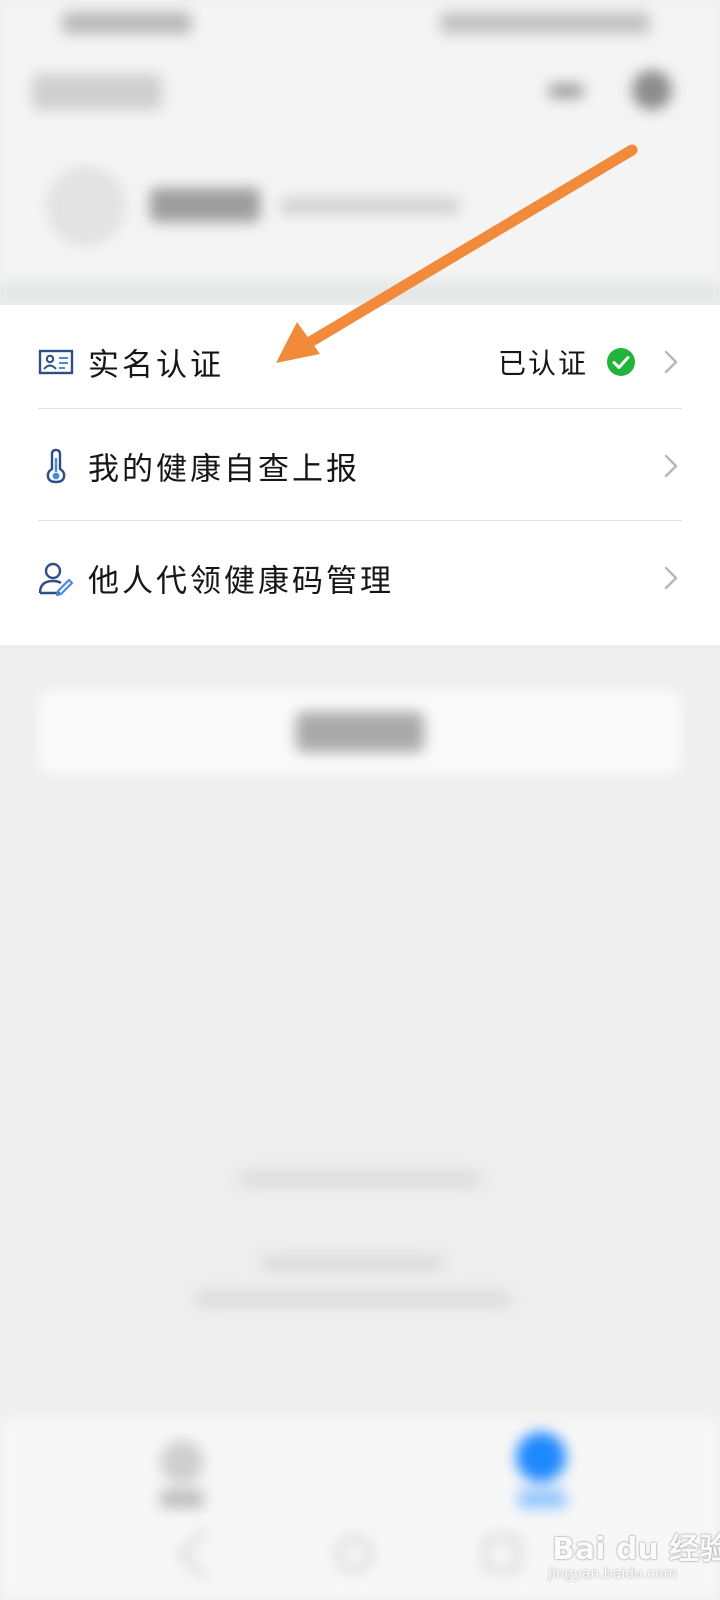  I want to click on status-bar, so click(360, 25).